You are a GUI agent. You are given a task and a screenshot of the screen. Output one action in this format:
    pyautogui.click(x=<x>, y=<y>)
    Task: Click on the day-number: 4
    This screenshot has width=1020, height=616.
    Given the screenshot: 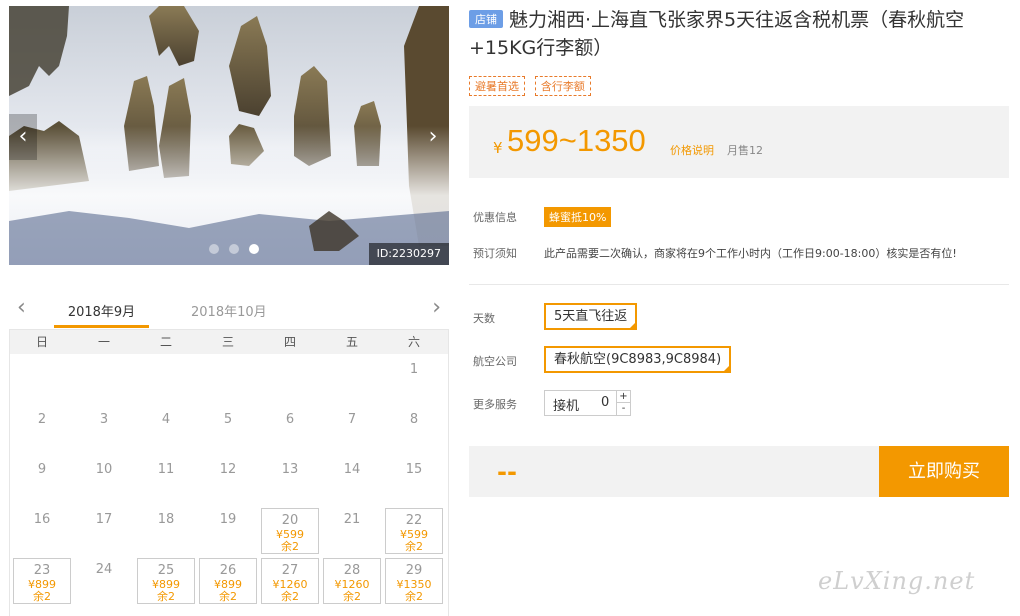 What is the action you would take?
    pyautogui.click(x=166, y=419)
    